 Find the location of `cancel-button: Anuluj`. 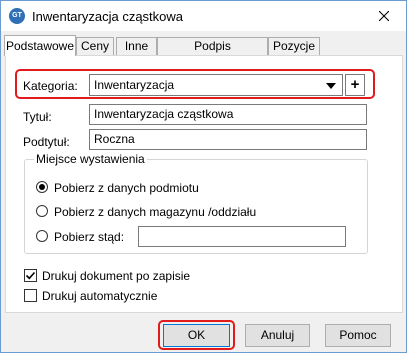

cancel-button: Anuluj is located at coordinates (277, 335).